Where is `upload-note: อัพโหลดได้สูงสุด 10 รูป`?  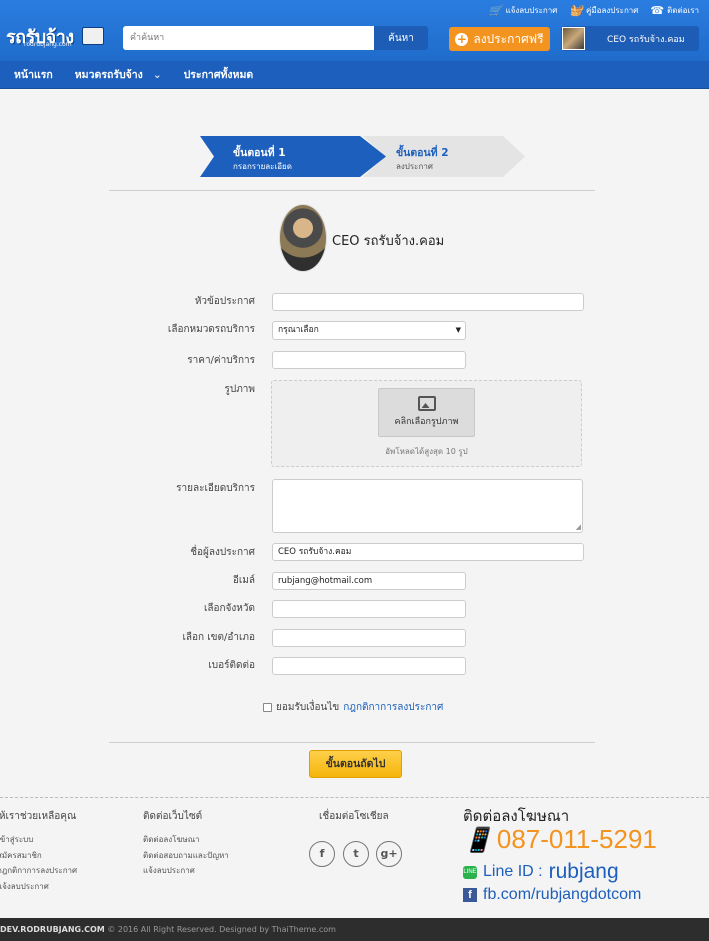
upload-note: อัพโหลดได้สูงสุด 10 รูป is located at coordinates (426, 451).